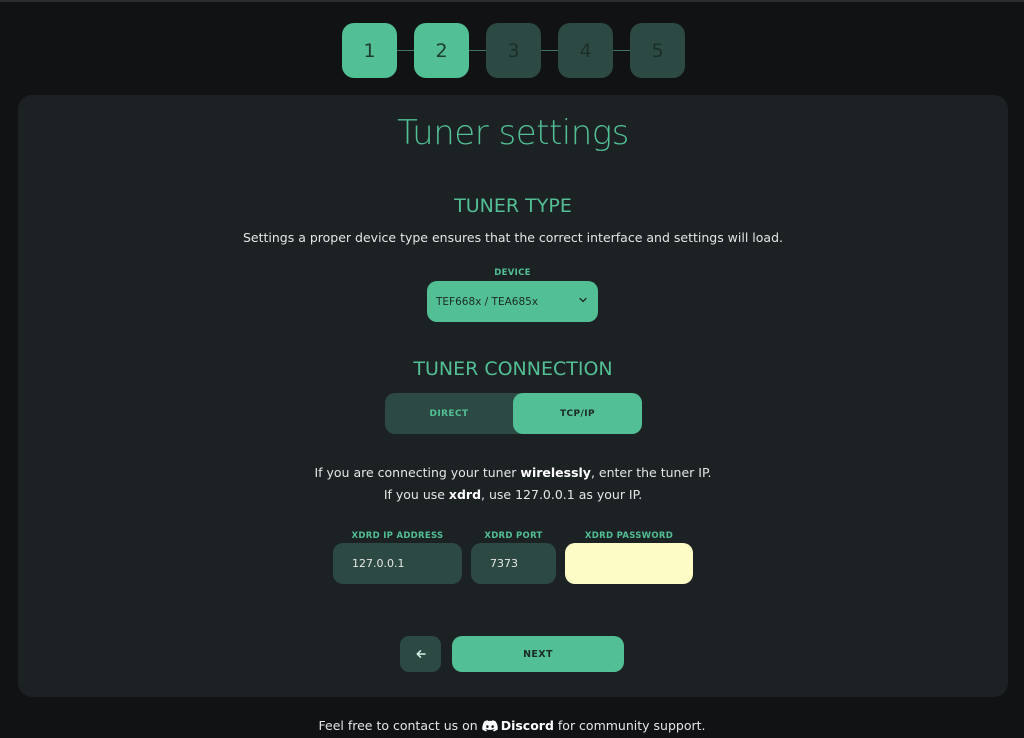 The width and height of the screenshot is (1024, 738). Describe the element at coordinates (487, 301) in the screenshot. I see `device-select-value: TEF668x / TEA685x` at that location.